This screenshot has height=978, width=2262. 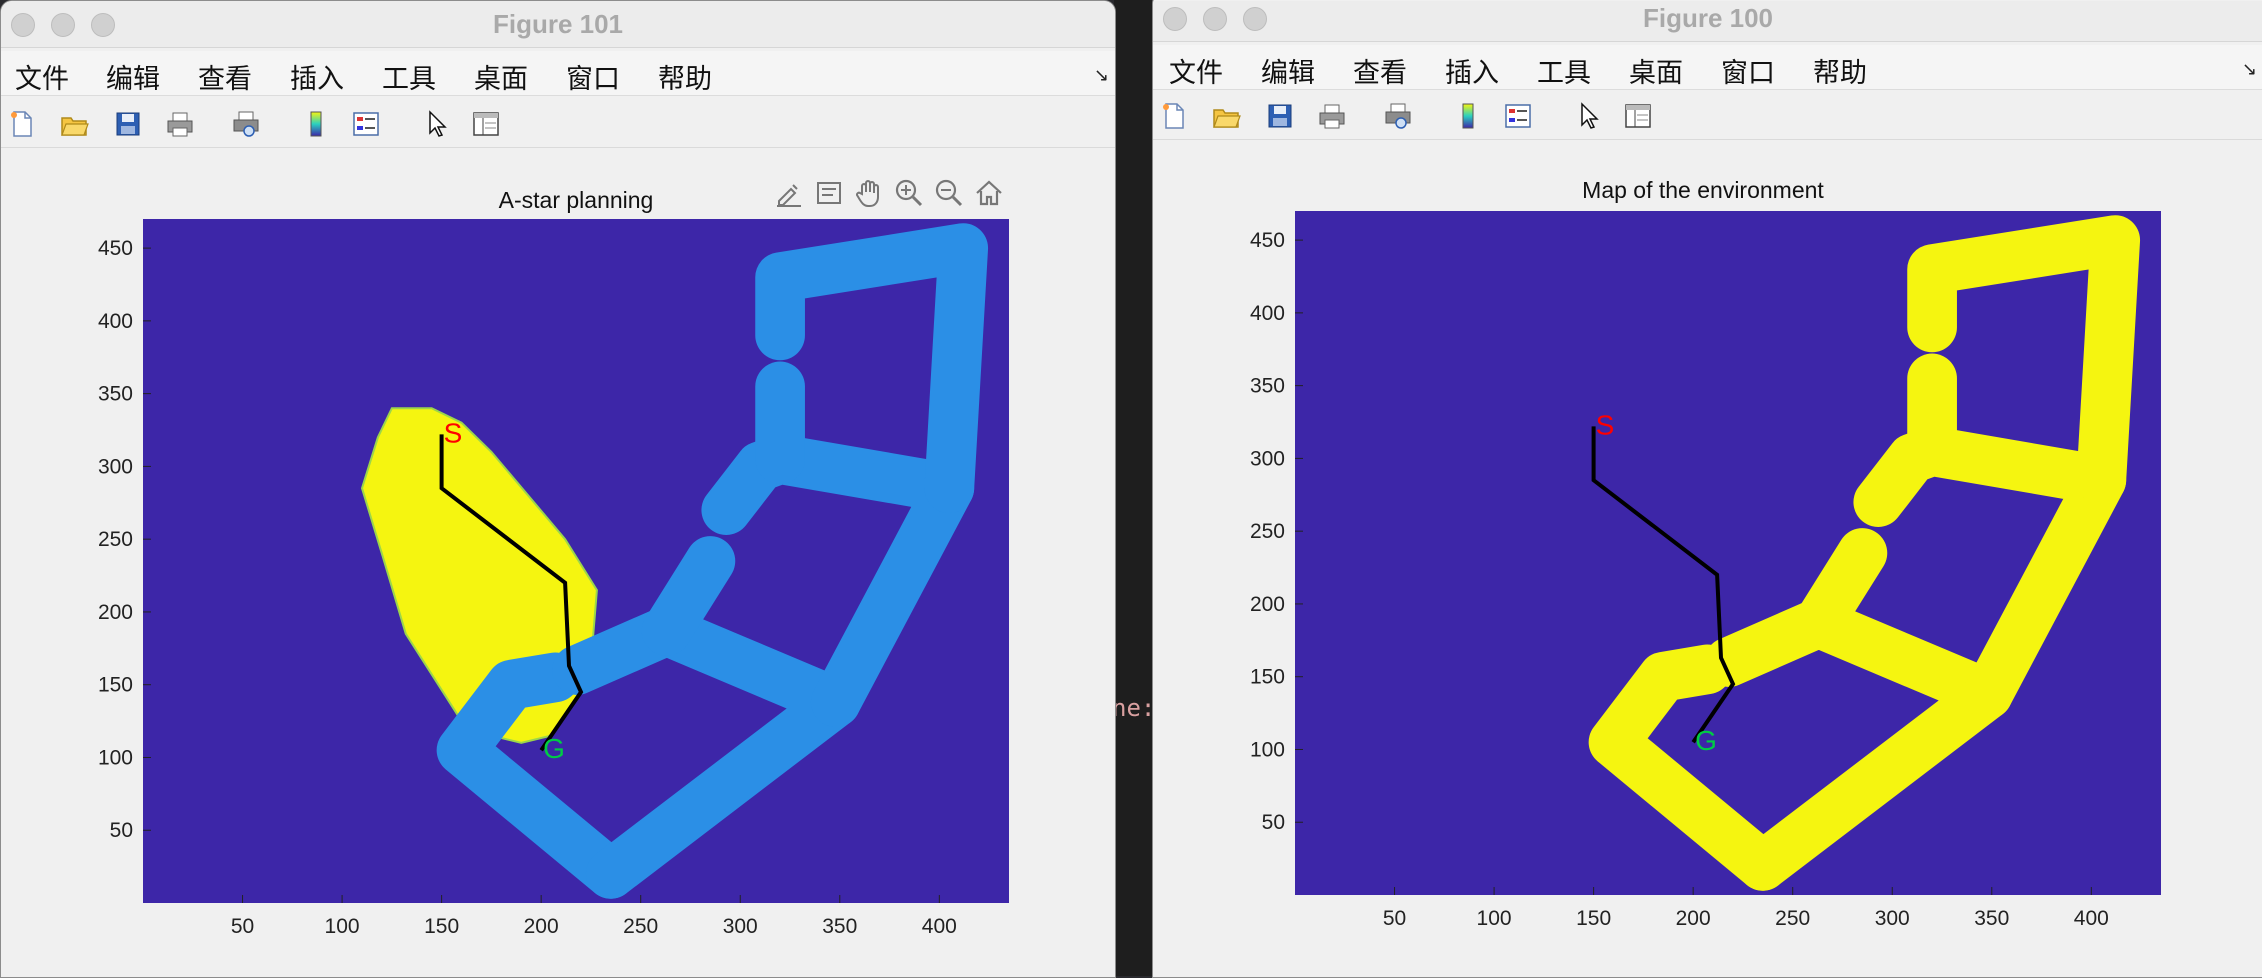 I want to click on zoom-out-icon, so click(x=949, y=193).